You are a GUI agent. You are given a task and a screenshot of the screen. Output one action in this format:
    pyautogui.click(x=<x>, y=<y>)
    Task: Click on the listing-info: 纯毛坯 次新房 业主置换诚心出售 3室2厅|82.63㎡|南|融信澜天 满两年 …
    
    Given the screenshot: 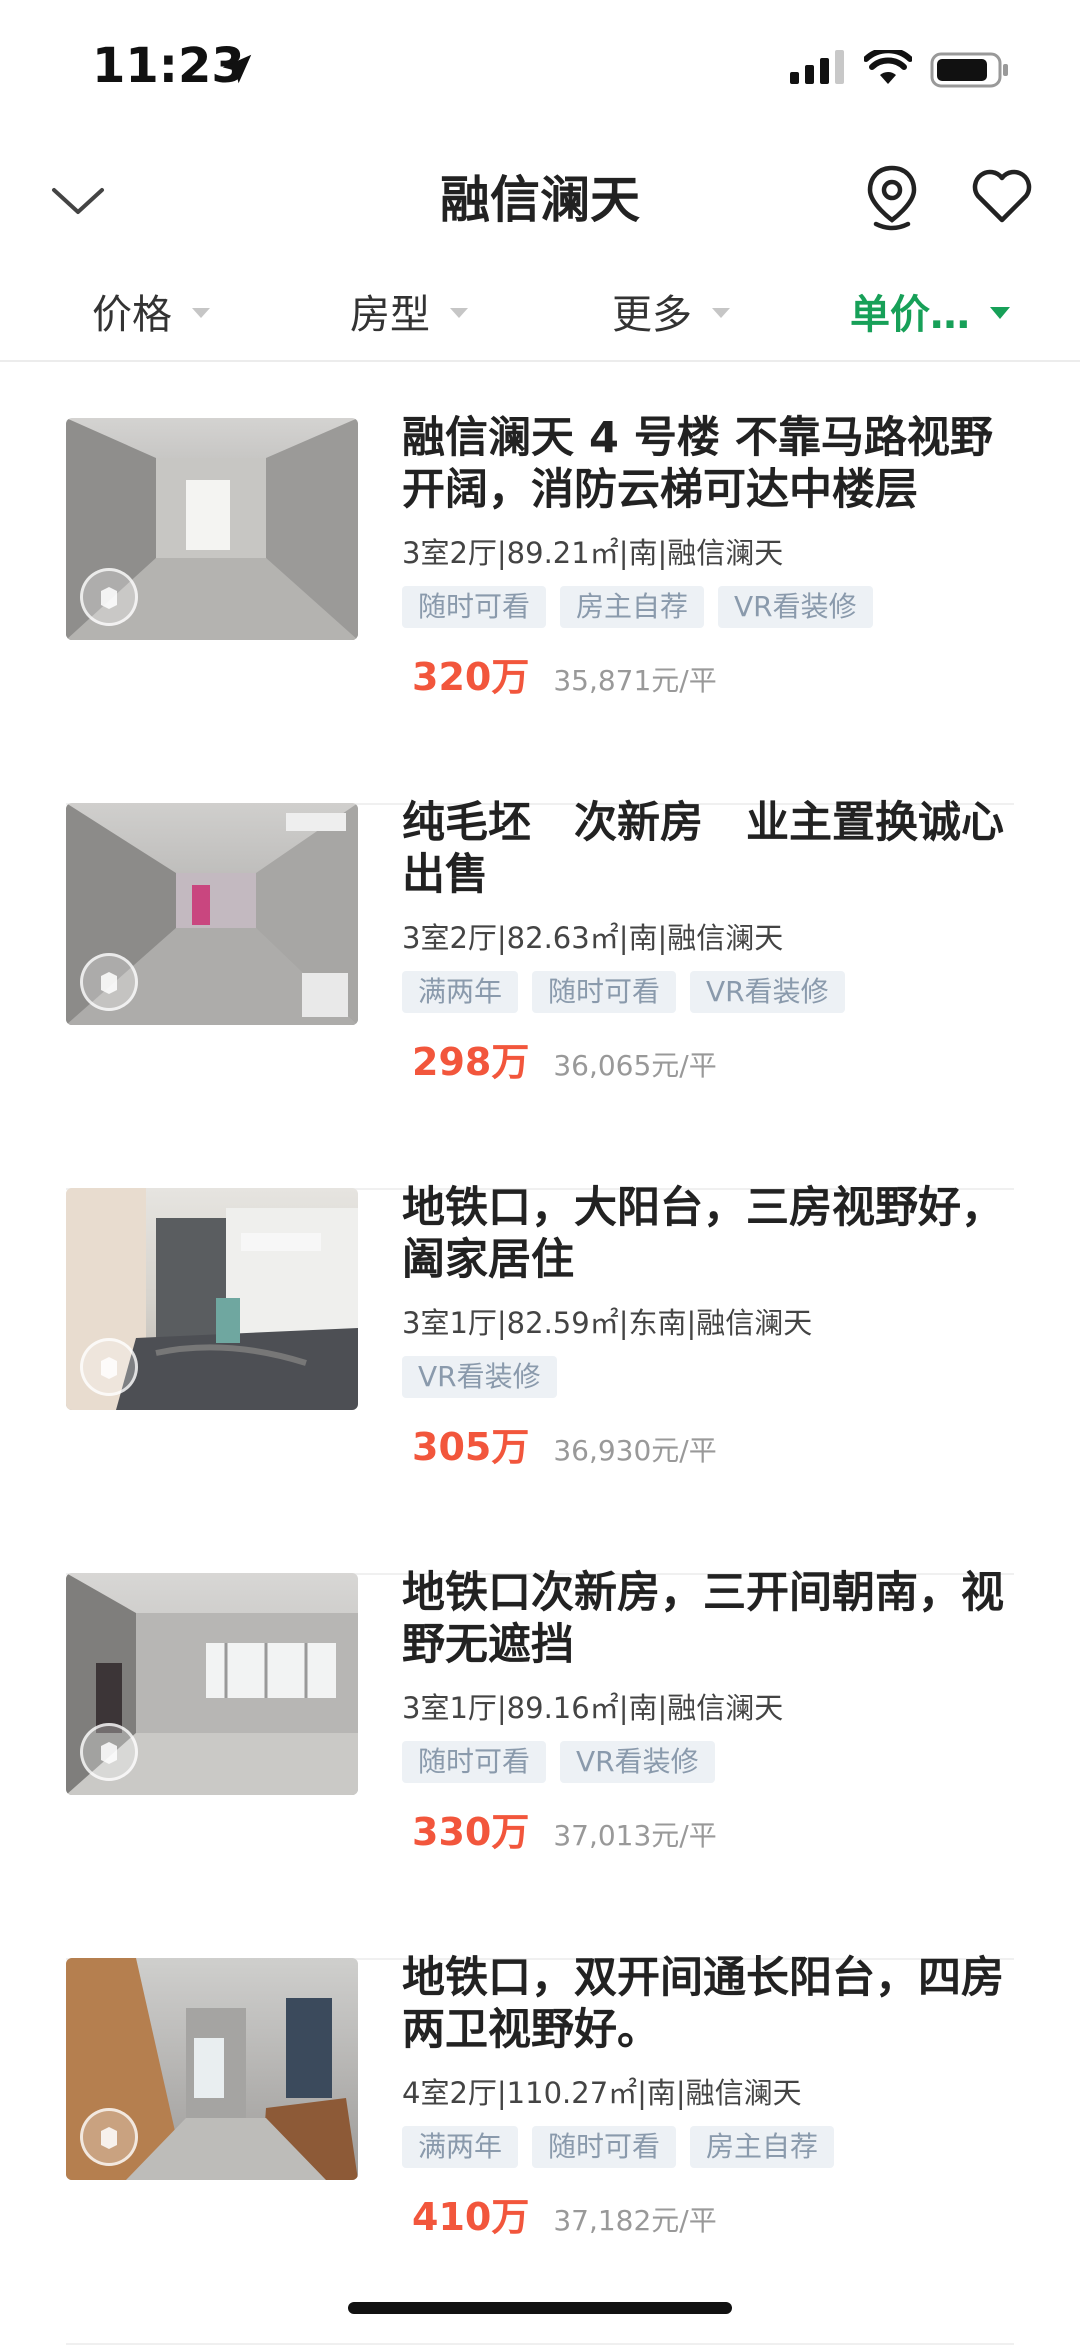 What is the action you would take?
    pyautogui.click(x=708, y=942)
    